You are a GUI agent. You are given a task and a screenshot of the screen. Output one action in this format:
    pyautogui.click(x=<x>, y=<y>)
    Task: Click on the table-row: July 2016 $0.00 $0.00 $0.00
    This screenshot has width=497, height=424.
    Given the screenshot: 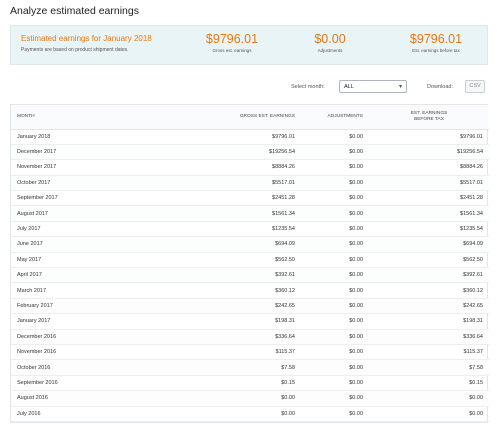 What is the action you would take?
    pyautogui.click(x=250, y=414)
    